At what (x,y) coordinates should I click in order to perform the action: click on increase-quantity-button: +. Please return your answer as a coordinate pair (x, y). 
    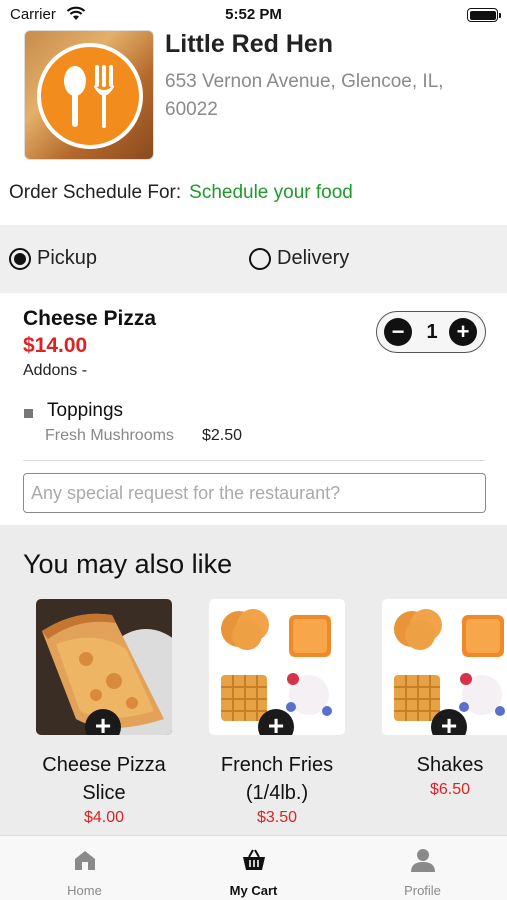
    Looking at the image, I should click on (463, 332).